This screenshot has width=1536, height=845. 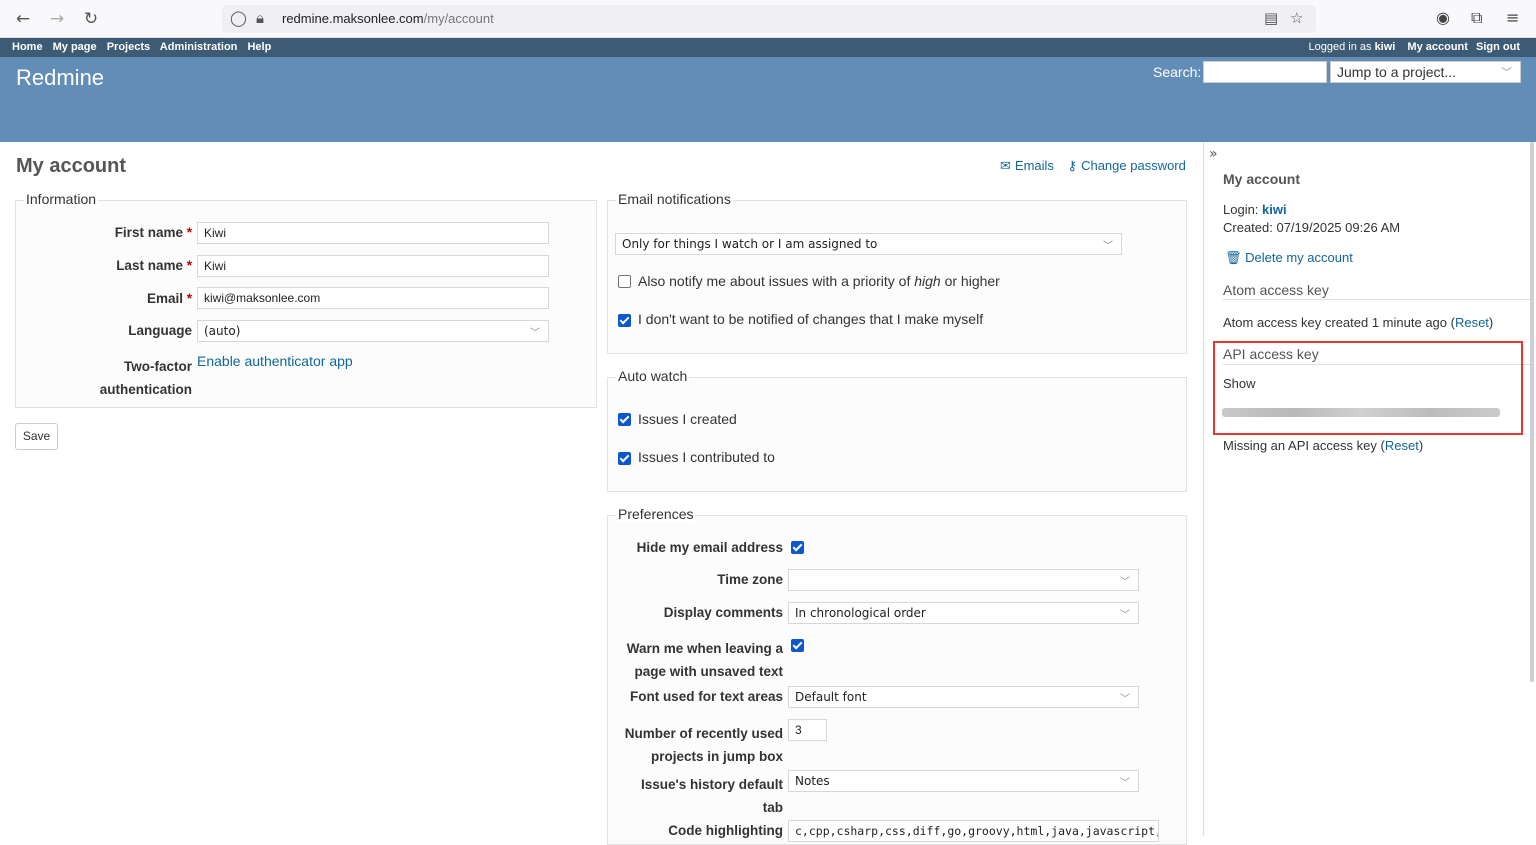 I want to click on notify-priority-checkbox, so click(x=624, y=281).